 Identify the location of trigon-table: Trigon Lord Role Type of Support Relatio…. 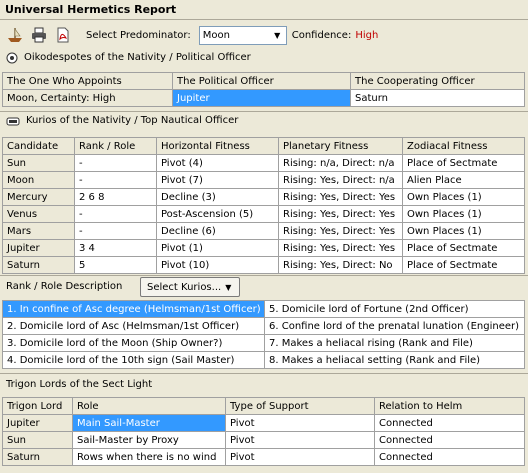
(263, 431).